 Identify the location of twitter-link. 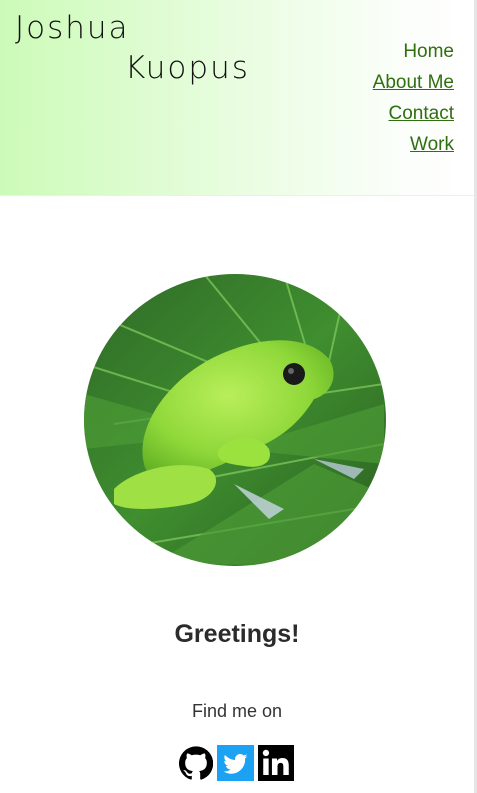
(235, 763).